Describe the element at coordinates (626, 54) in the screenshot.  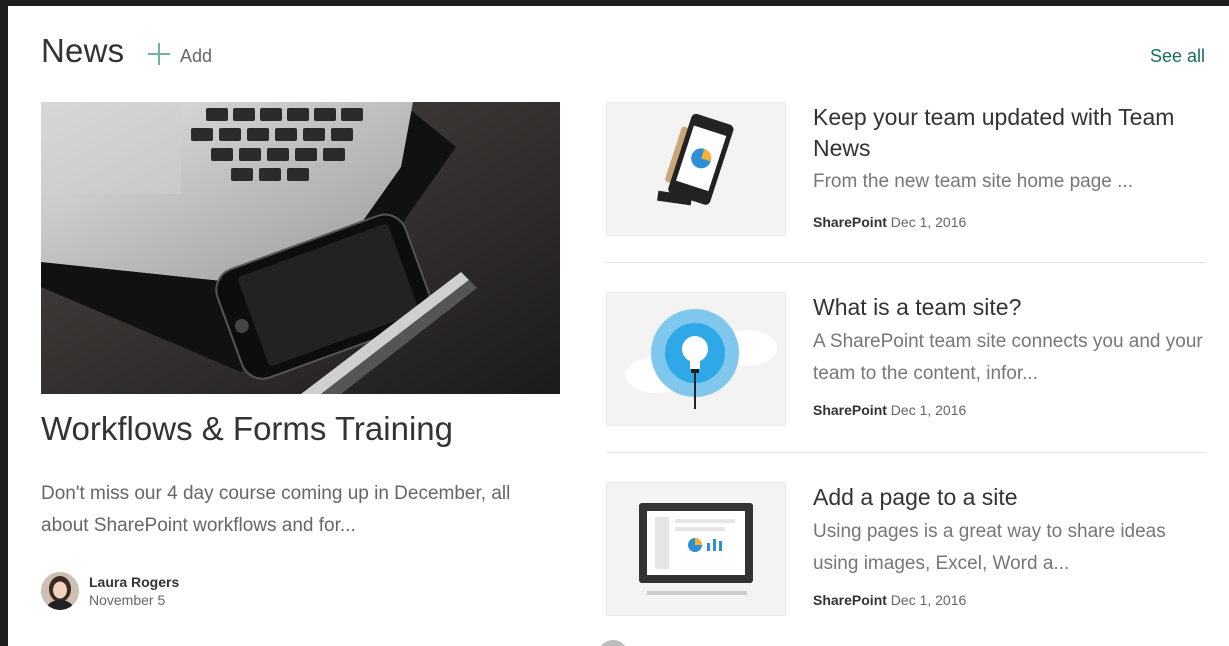
I see `news-header: News Add See all` at that location.